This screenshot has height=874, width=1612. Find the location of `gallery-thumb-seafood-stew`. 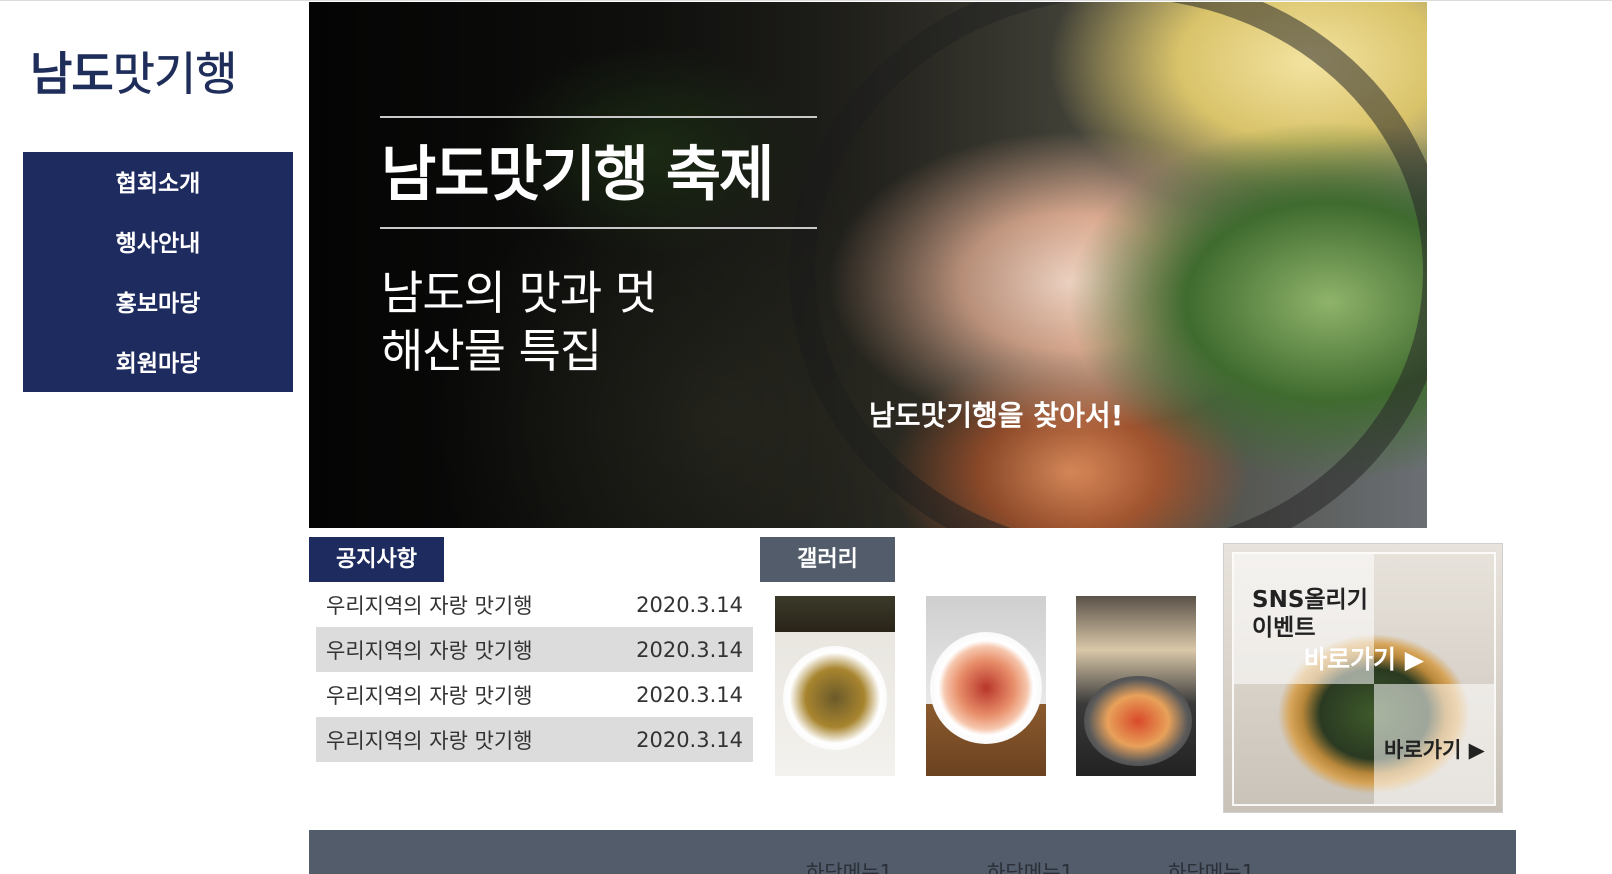

gallery-thumb-seafood-stew is located at coordinates (1136, 686).